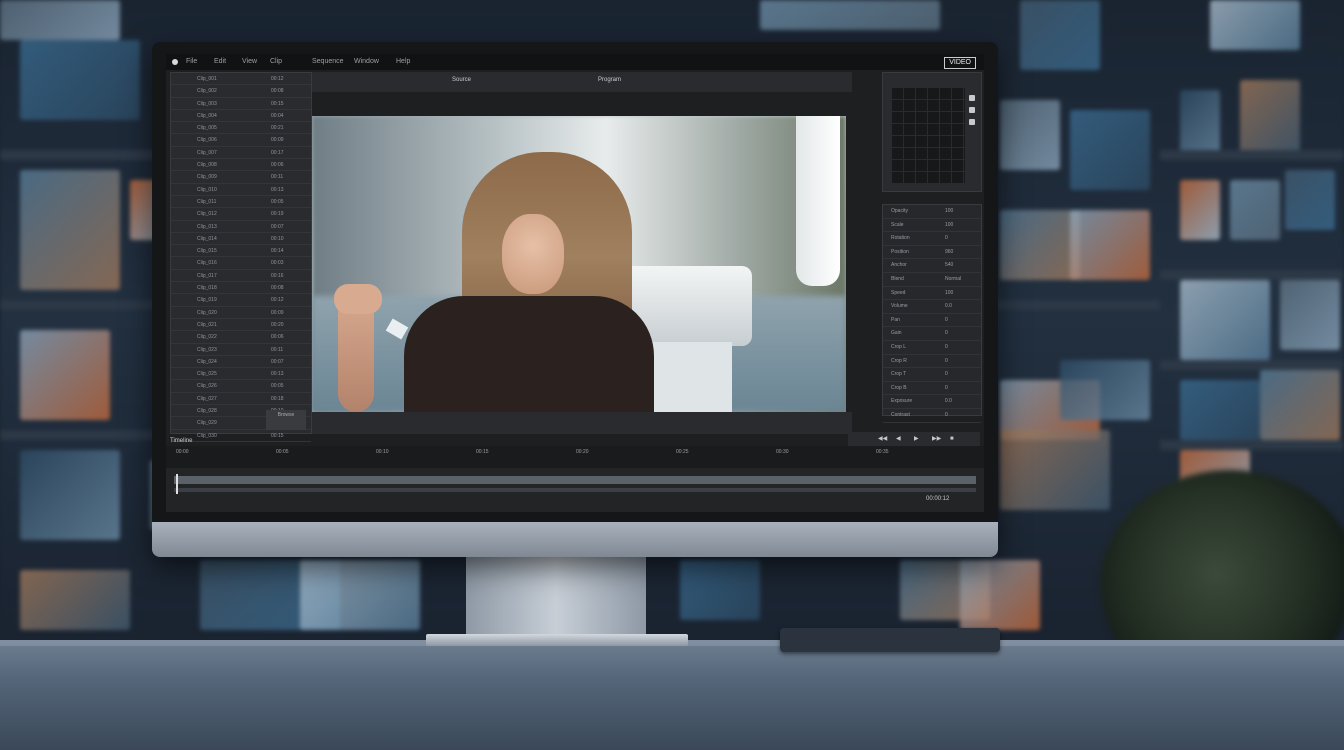 The image size is (1344, 750). I want to click on media-list-item: Clip_003 00:15, so click(241, 104).